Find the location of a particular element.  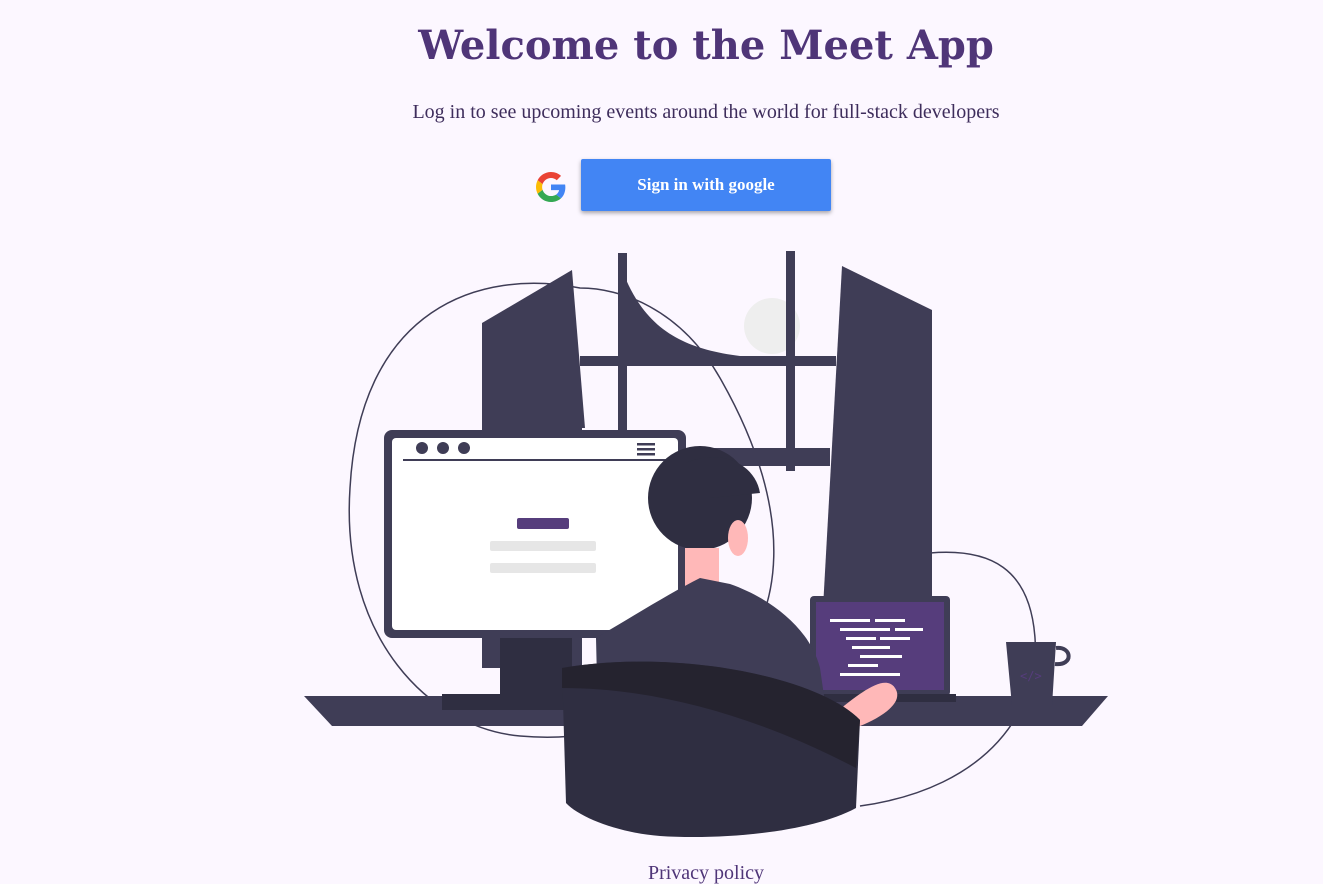

monitor-stand is located at coordinates (536, 665).